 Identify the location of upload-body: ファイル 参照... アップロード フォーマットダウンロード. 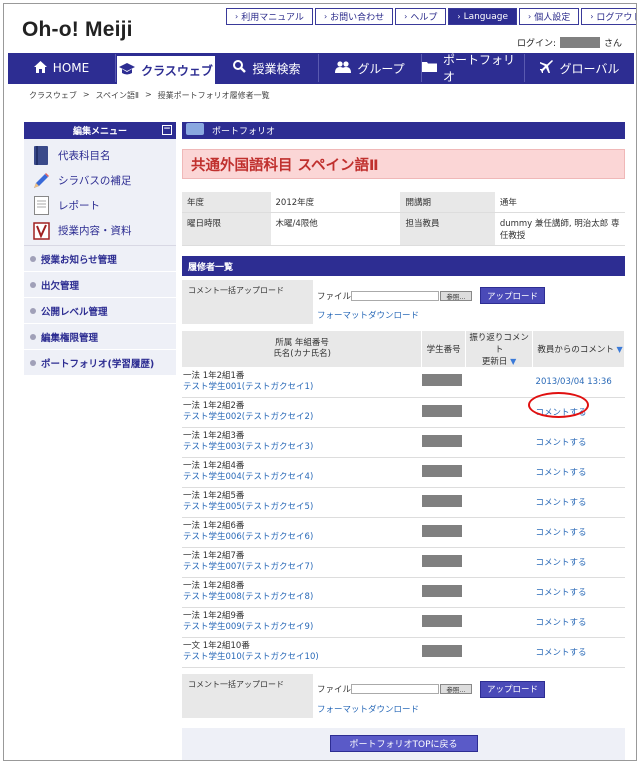
(469, 302).